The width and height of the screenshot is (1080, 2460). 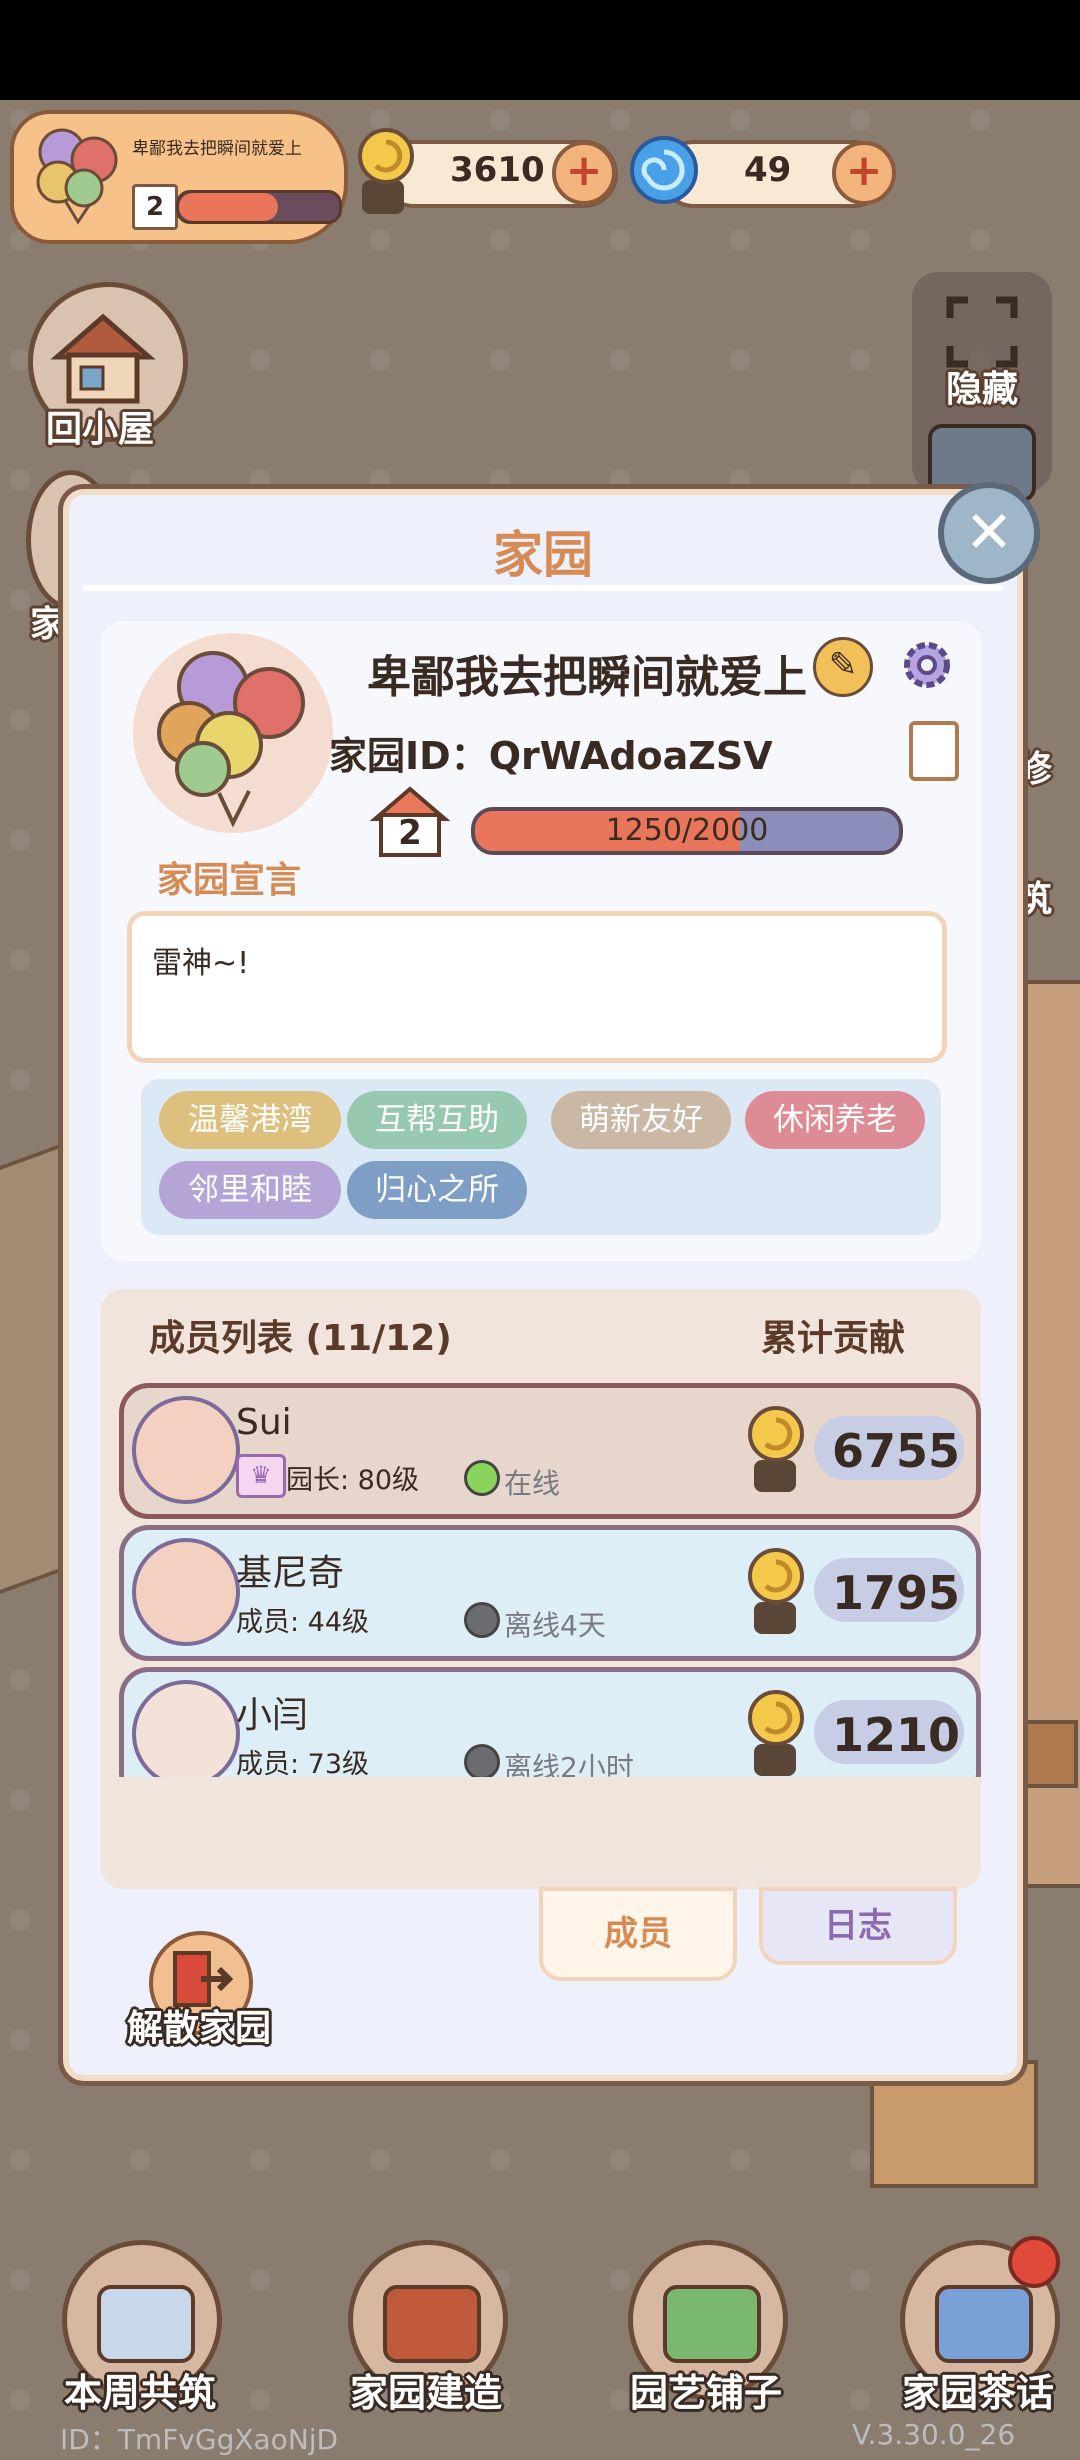 What do you see at coordinates (543, 588) in the screenshot?
I see `title-divider` at bounding box center [543, 588].